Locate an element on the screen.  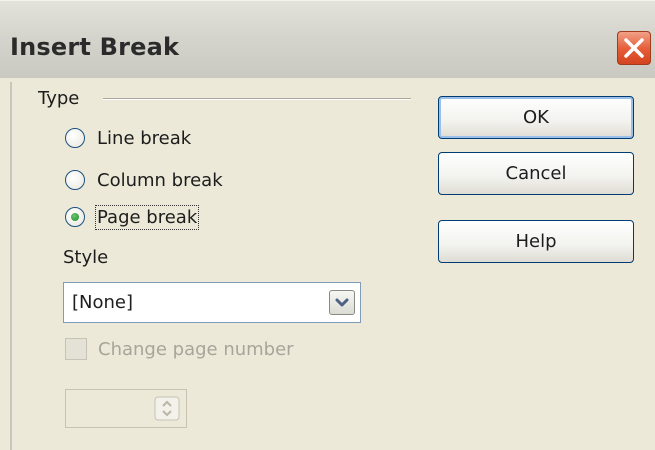
radio-page-break is located at coordinates (75, 217).